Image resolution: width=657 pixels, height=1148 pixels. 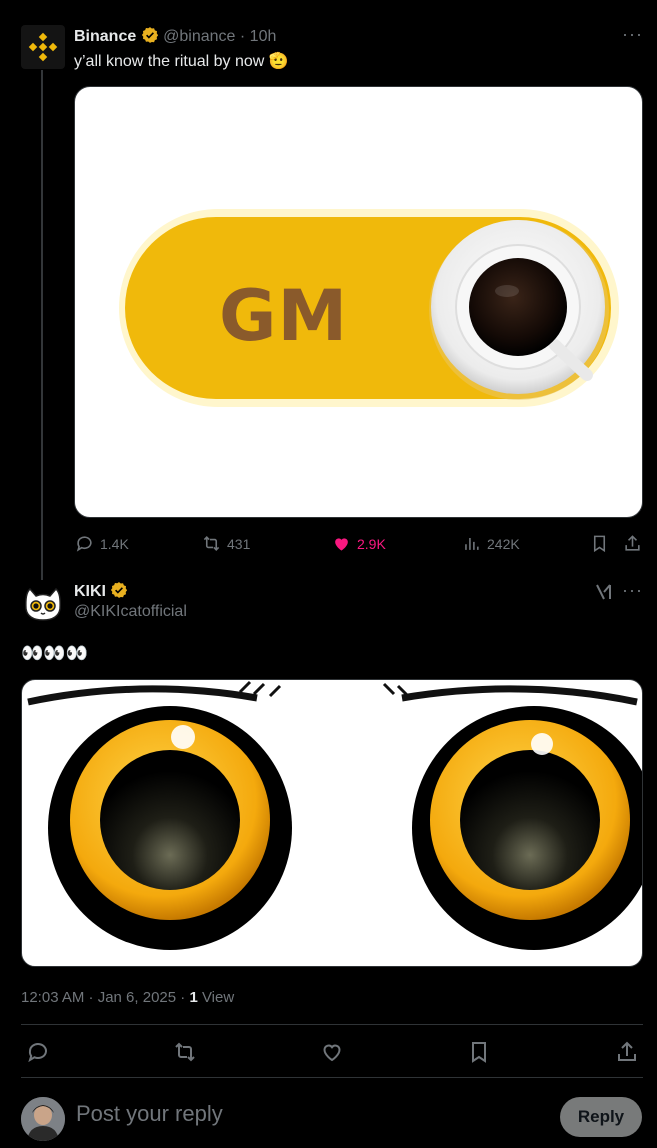 I want to click on views-count: 242K, so click(x=503, y=543).